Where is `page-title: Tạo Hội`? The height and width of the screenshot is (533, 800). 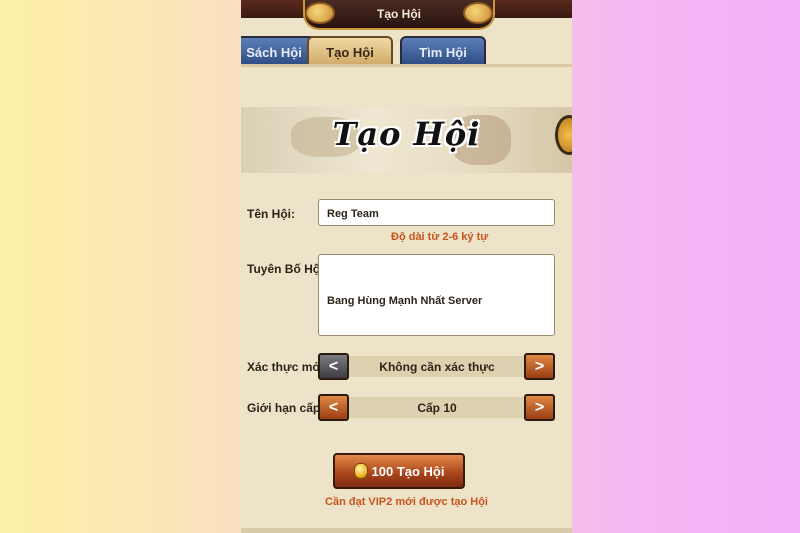
page-title: Tạo Hội is located at coordinates (399, 14).